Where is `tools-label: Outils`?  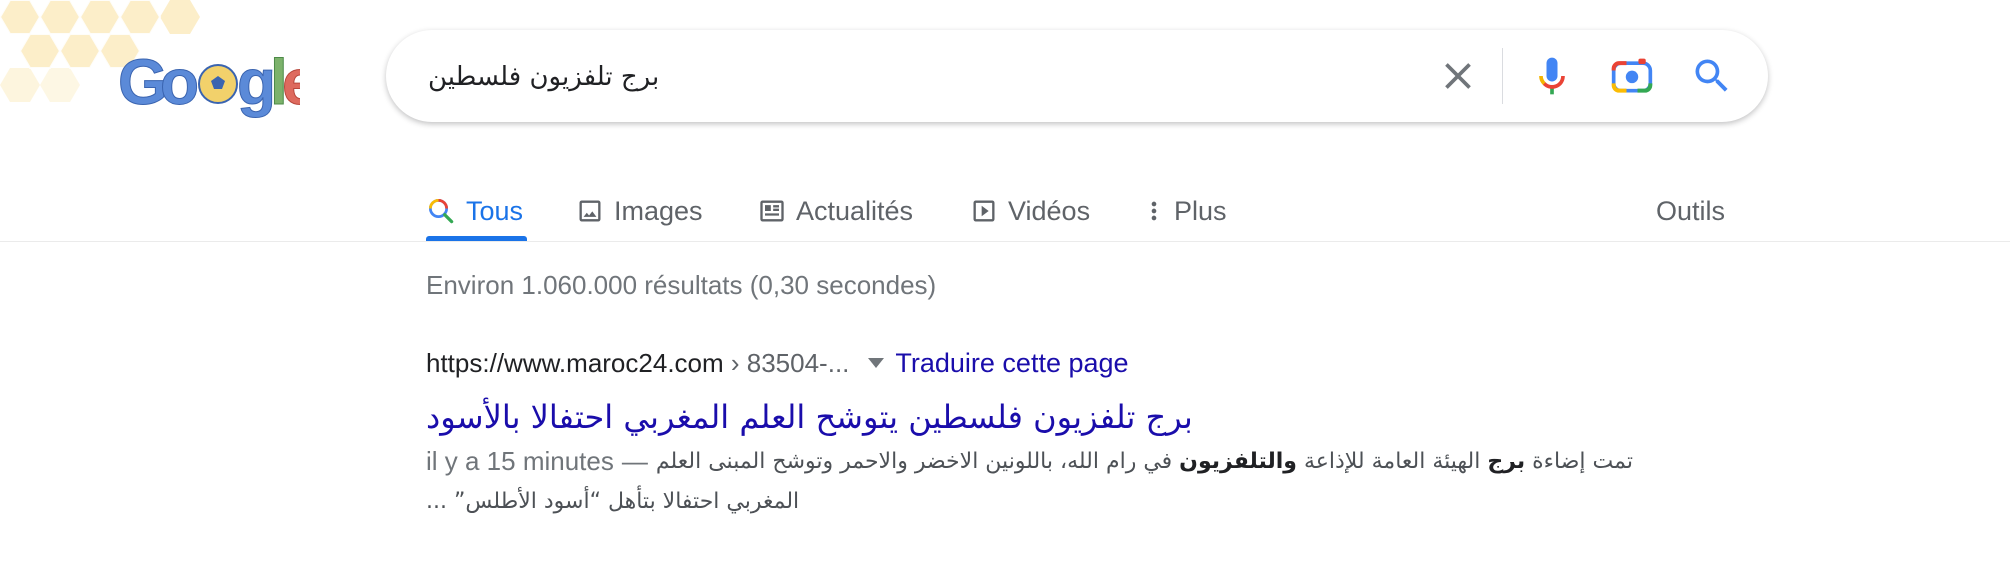
tools-label: Outils is located at coordinates (1691, 210).